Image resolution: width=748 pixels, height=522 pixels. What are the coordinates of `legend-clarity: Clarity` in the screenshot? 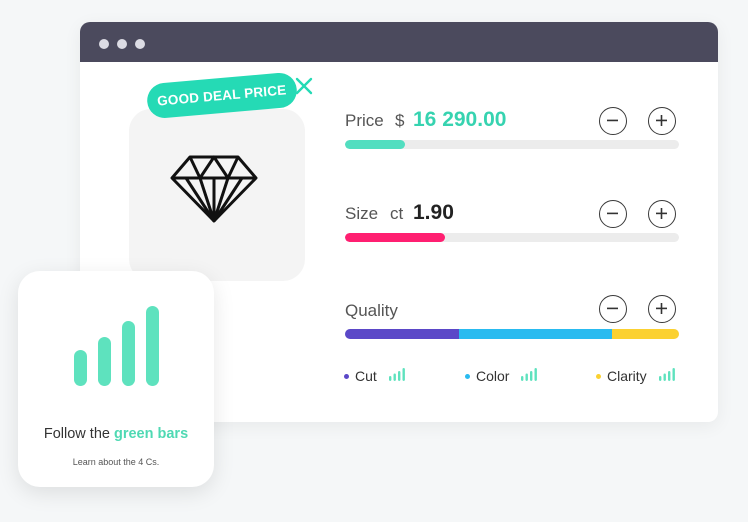 It's located at (636, 376).